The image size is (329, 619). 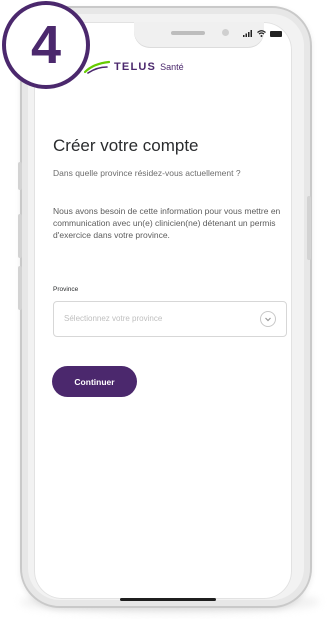 I want to click on side-button-power, so click(x=309, y=228).